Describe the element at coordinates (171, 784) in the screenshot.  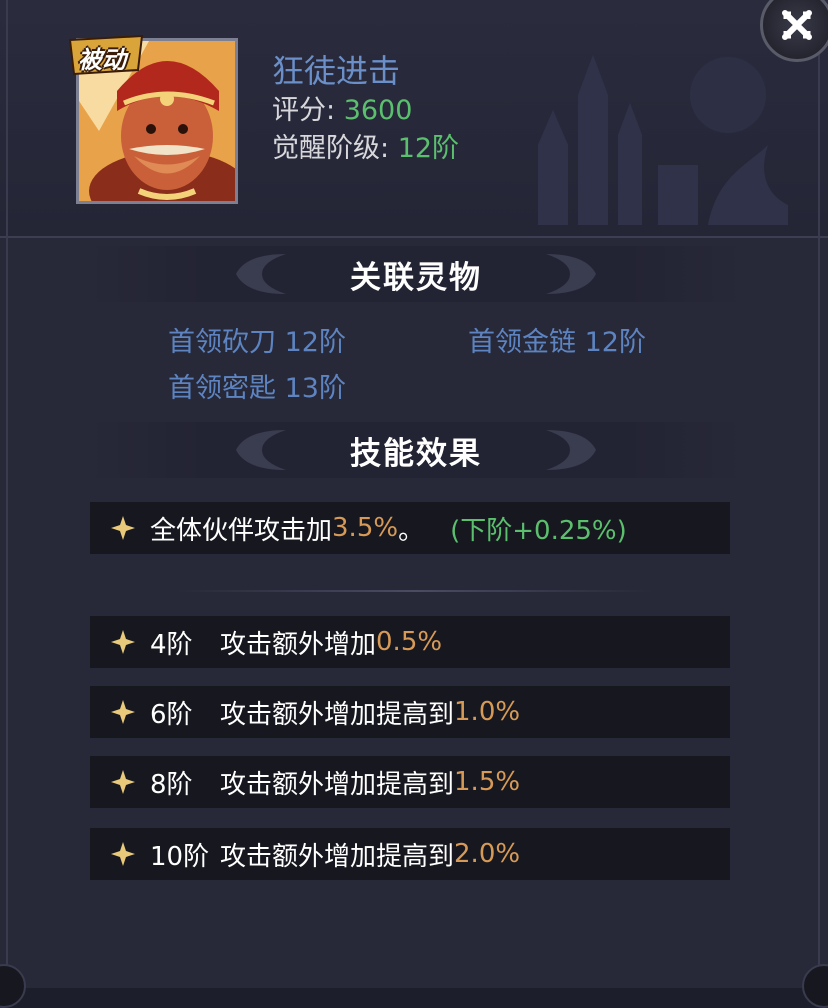
I see `tier-label: 8阶` at that location.